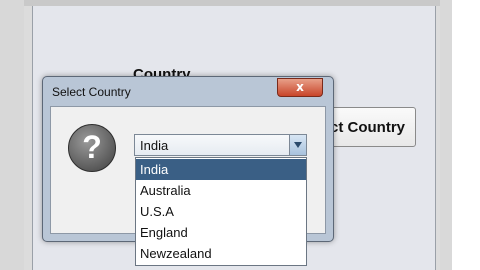  I want to click on country-combobox: India, so click(220, 145).